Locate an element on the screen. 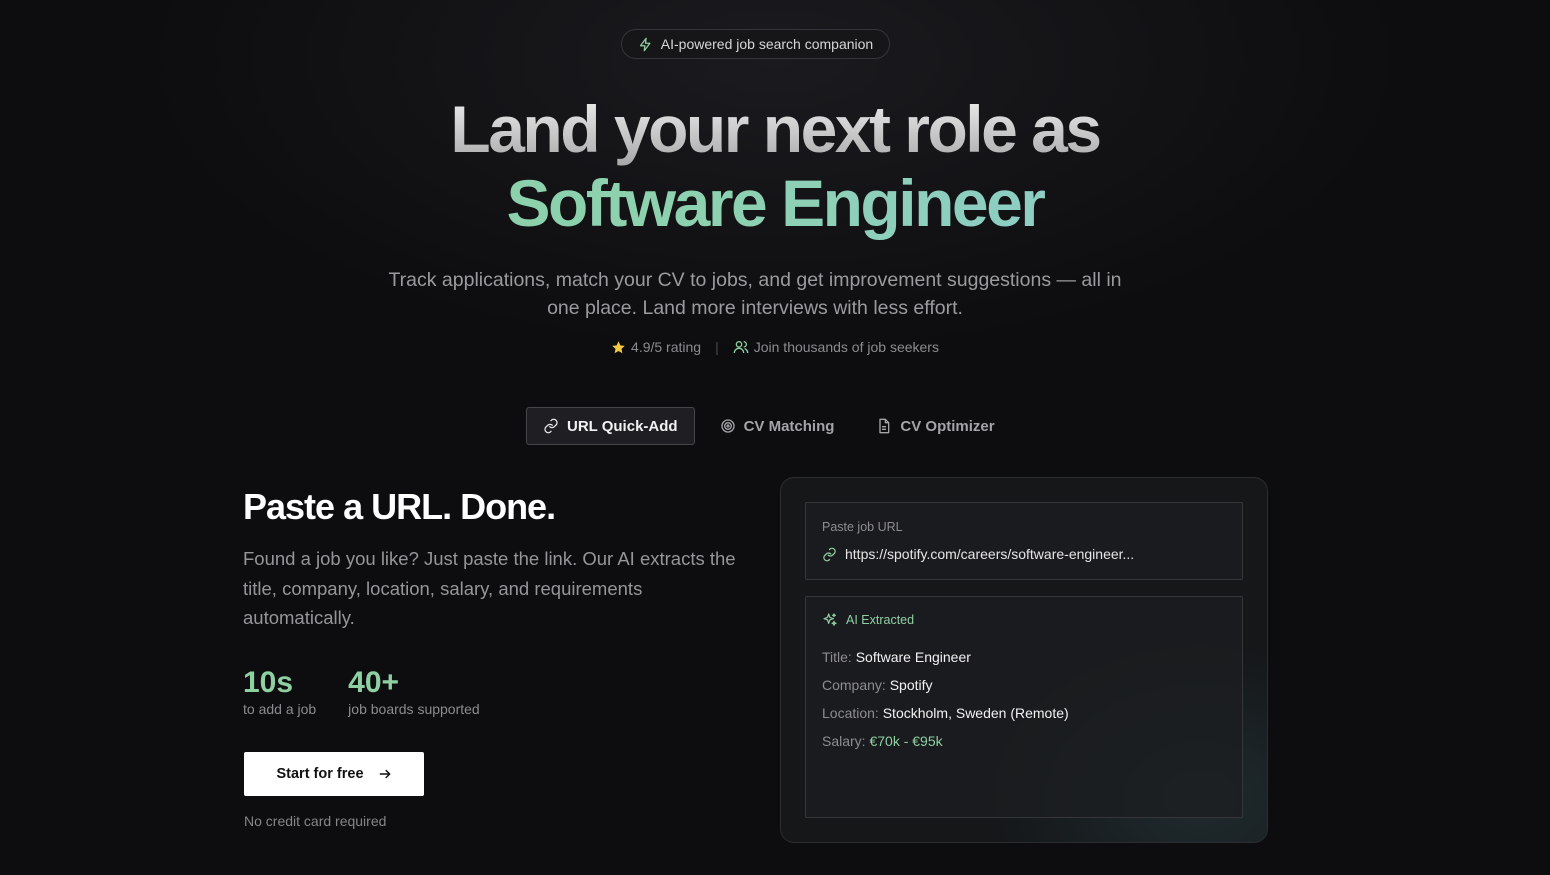 This screenshot has width=1550, height=875. feature-title: Paste a URL. Done. is located at coordinates (399, 506).